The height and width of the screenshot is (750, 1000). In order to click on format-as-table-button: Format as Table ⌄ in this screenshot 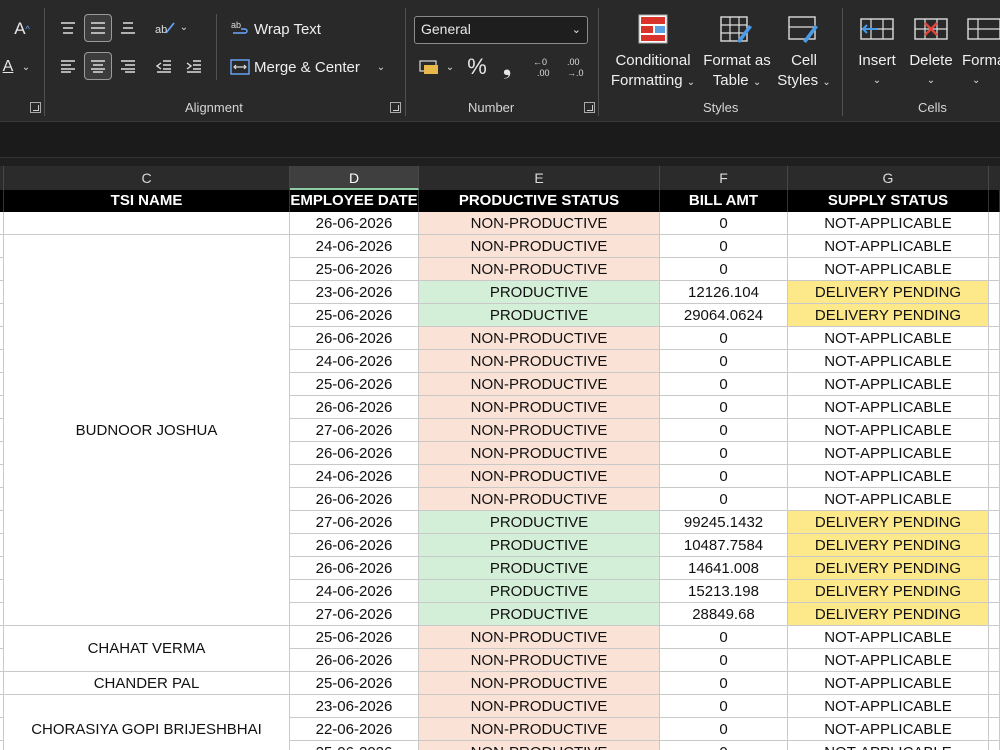, I will do `click(737, 72)`.